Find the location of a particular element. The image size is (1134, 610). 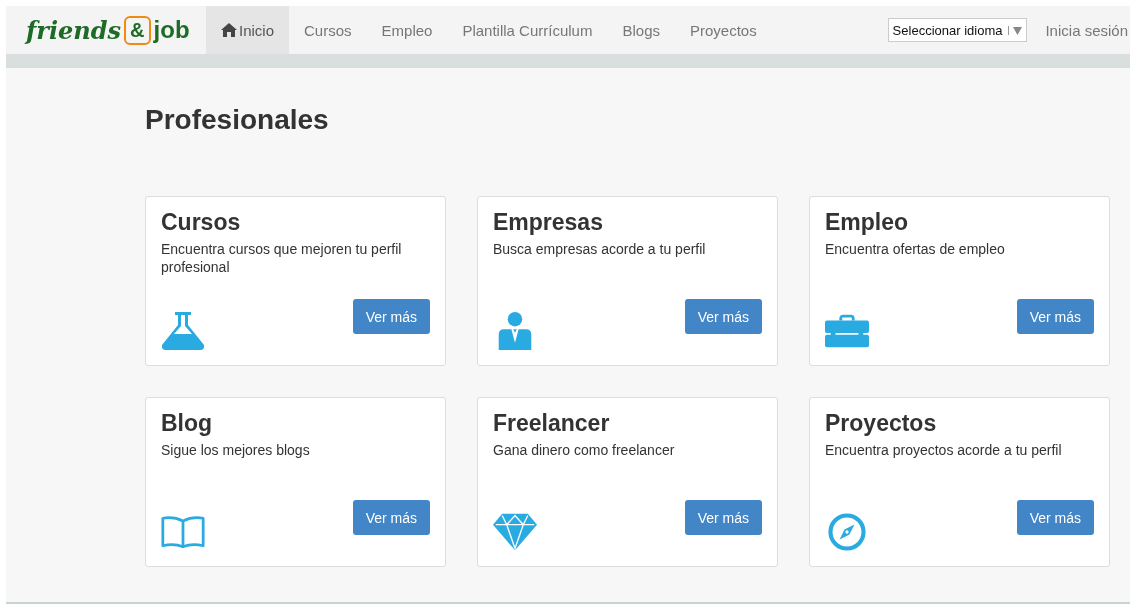

nav-tab: Proyectos is located at coordinates (723, 30).